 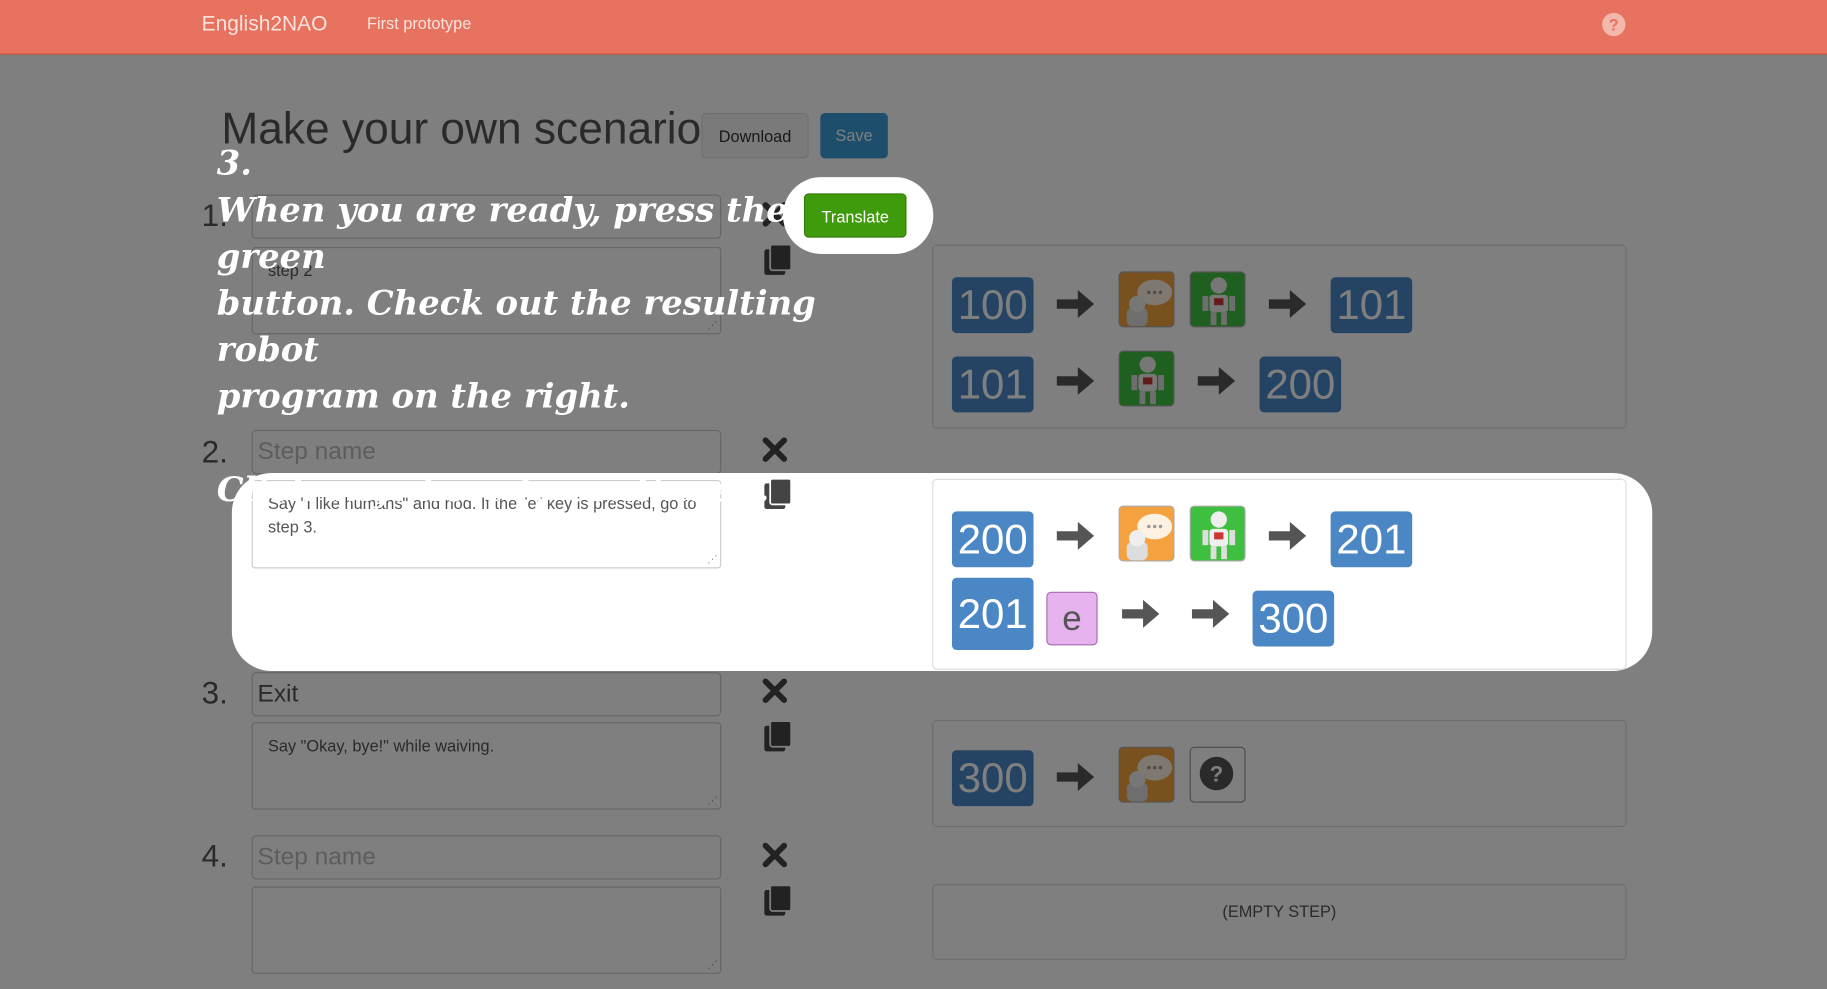 I want to click on tutorial-line: When you are ready, press the green, so click(x=502, y=233).